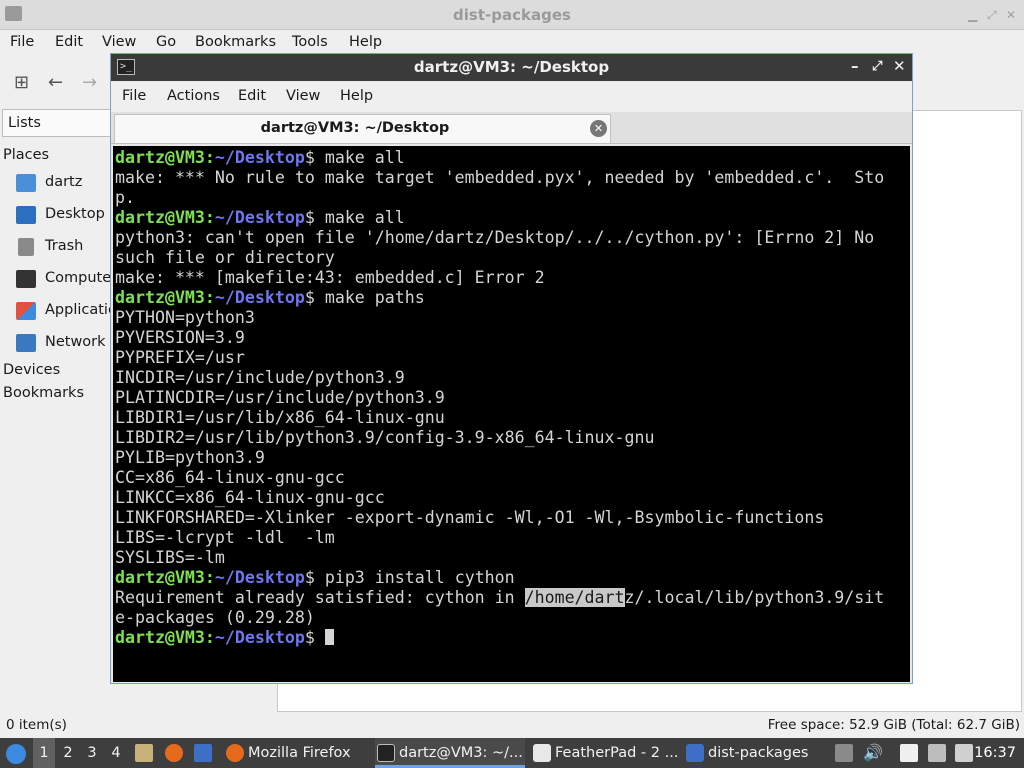 The image size is (1024, 768). Describe the element at coordinates (260, 377) in the screenshot. I see `output-text: INCDIR=/usr/include/python3.9` at that location.